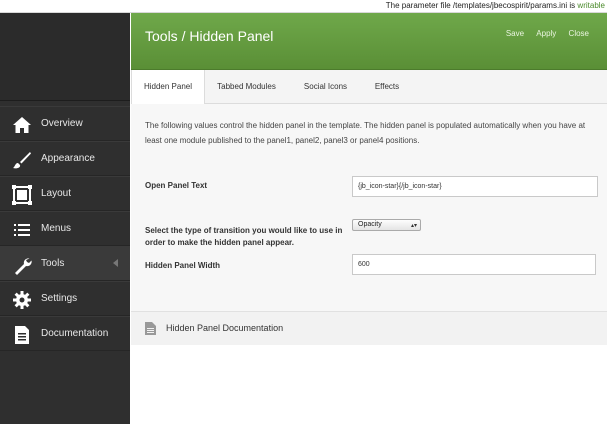 The width and height of the screenshot is (607, 424). Describe the element at coordinates (176, 185) in the screenshot. I see `open-panel-text-label: Open Panel Text` at that location.